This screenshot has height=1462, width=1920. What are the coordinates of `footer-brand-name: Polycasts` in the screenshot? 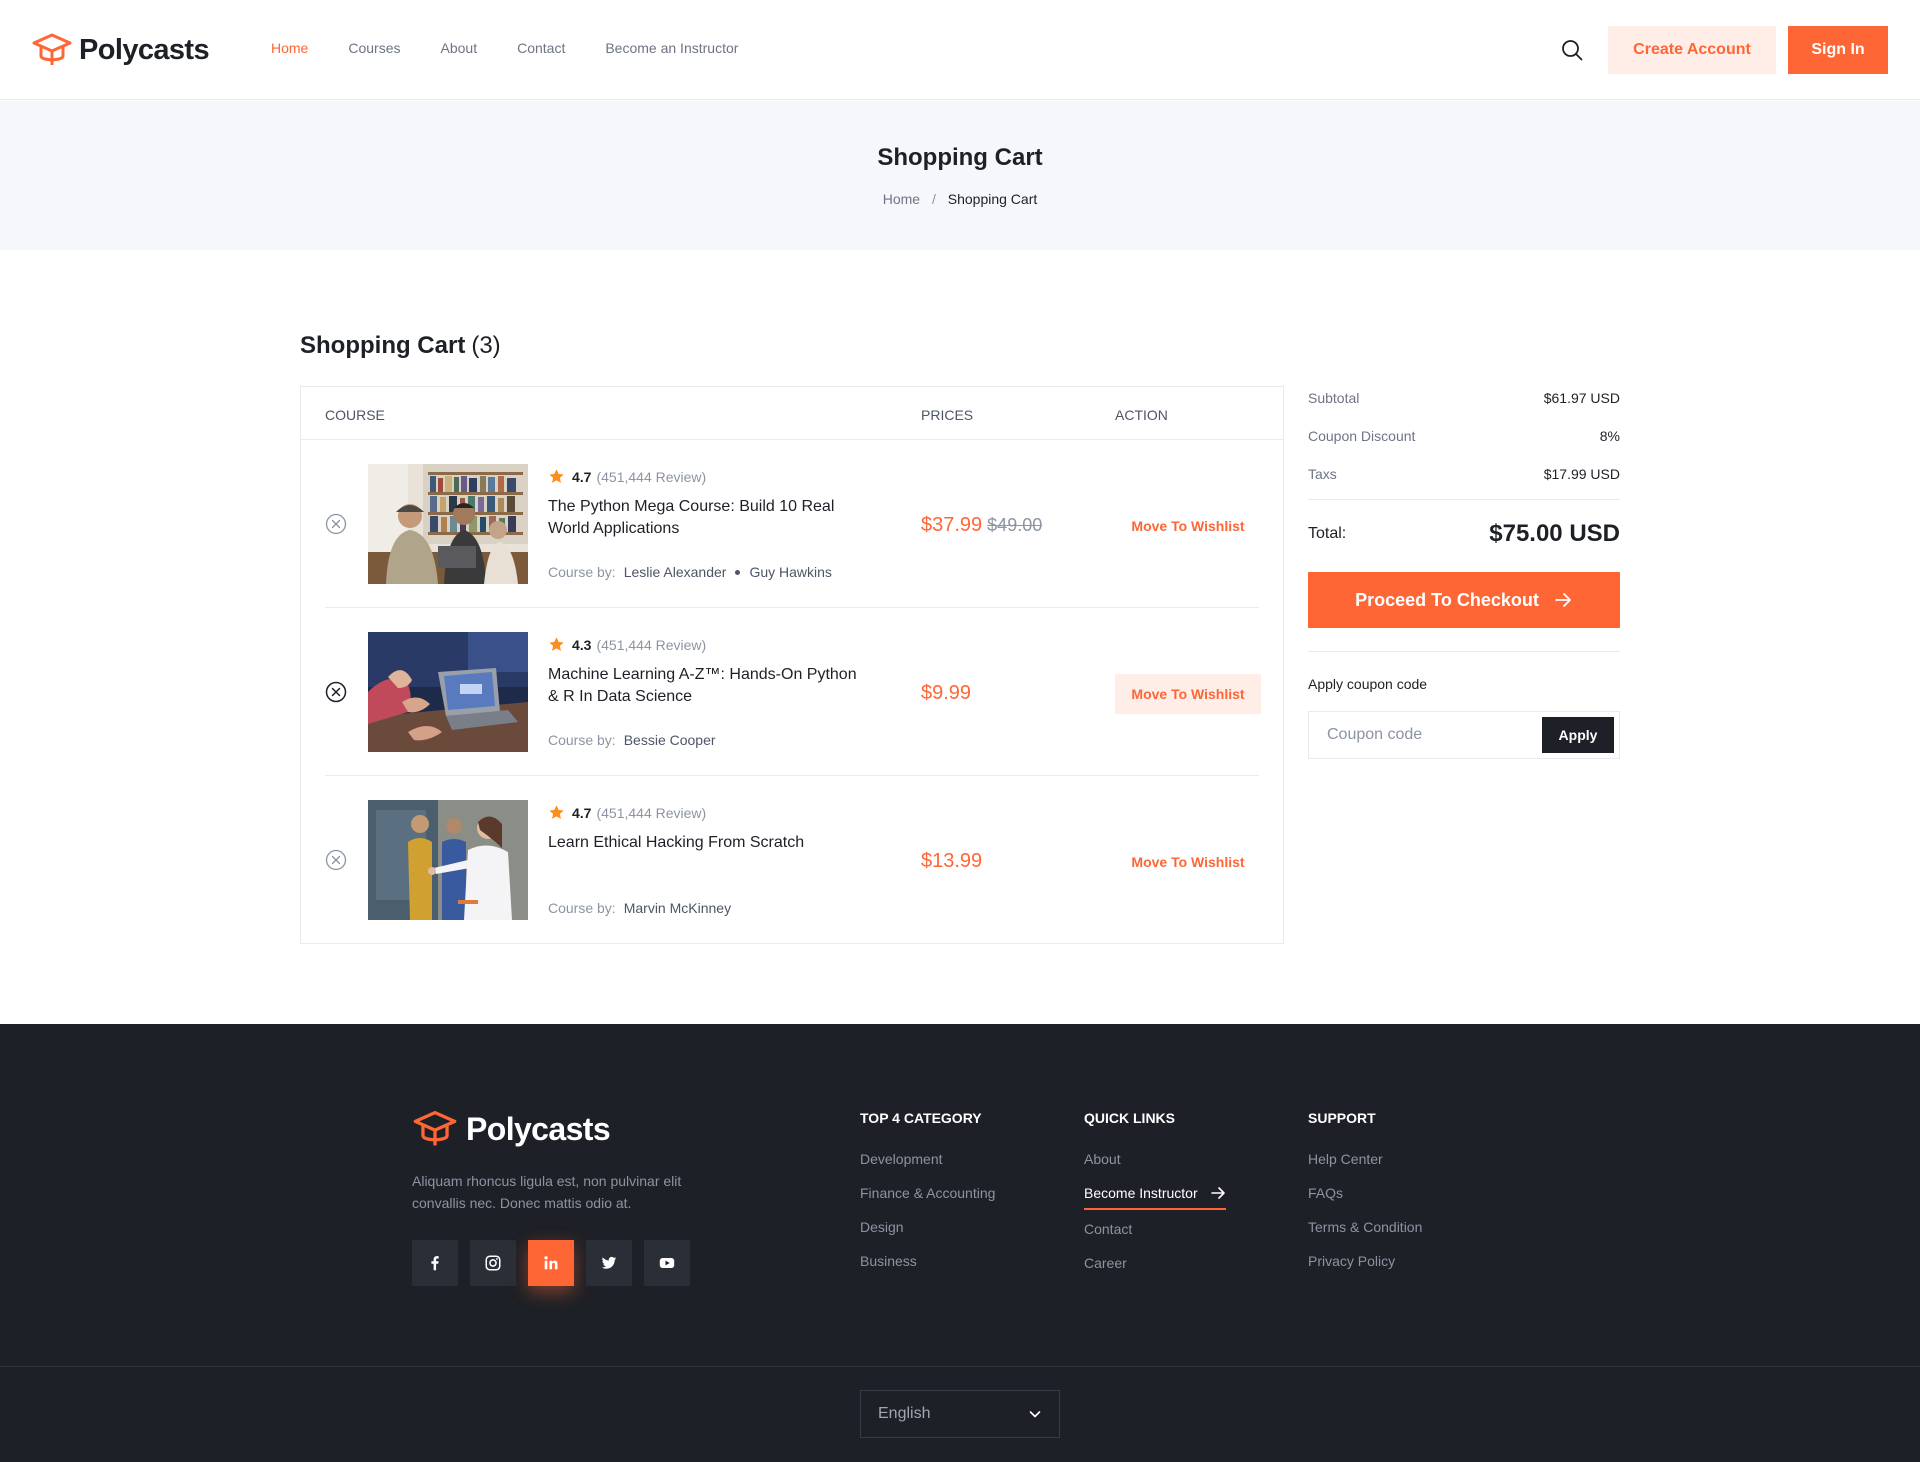 It's located at (538, 1128).